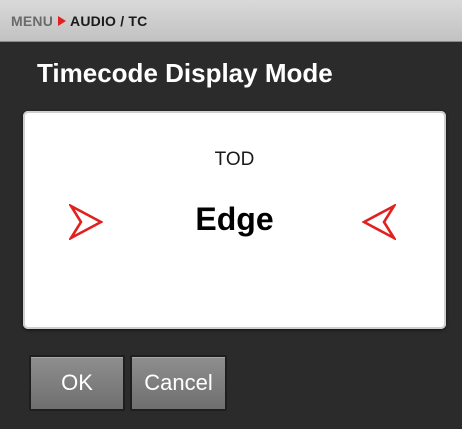  I want to click on chevron-left-icon, so click(379, 222).